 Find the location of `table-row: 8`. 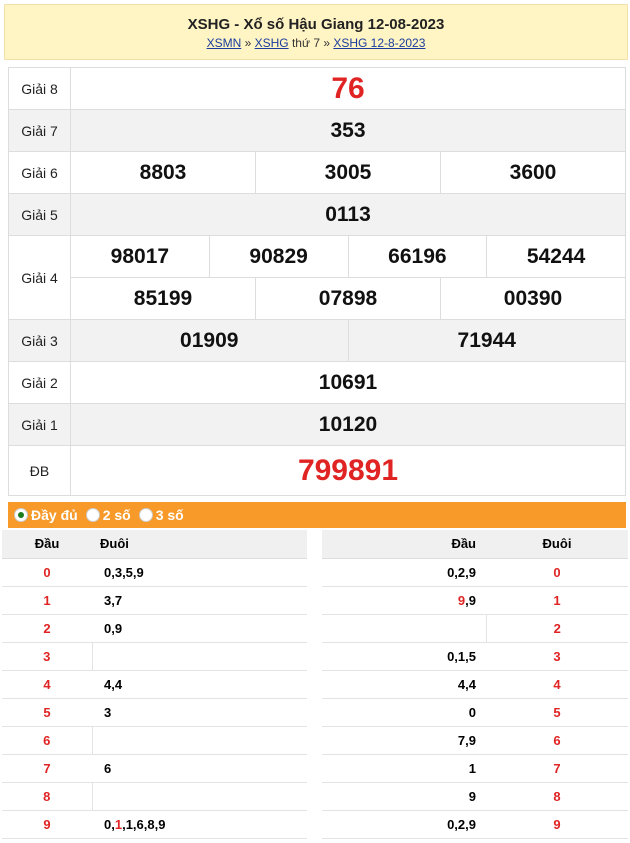

table-row: 8 is located at coordinates (154, 796).